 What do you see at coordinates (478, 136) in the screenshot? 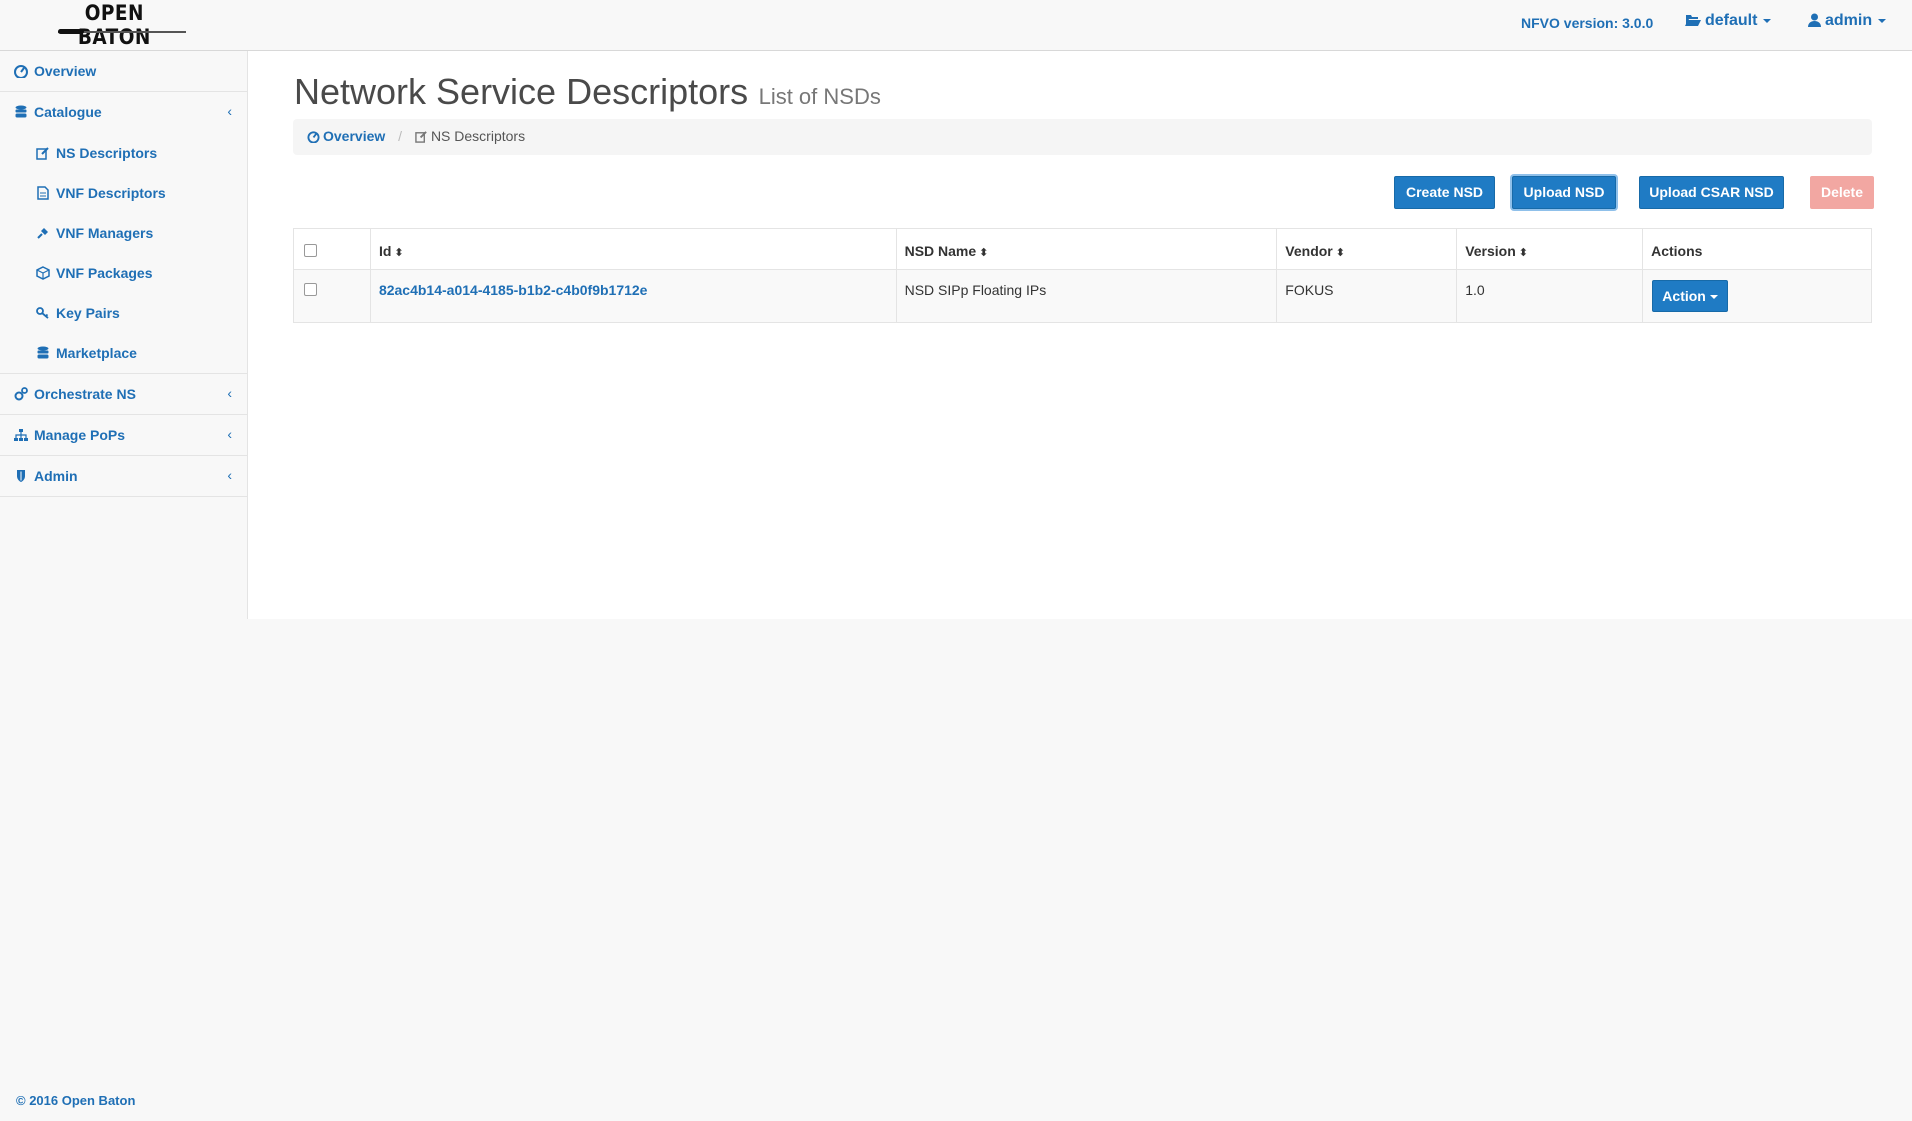
I see `breadcrumb-current-label: NS Descriptors` at bounding box center [478, 136].